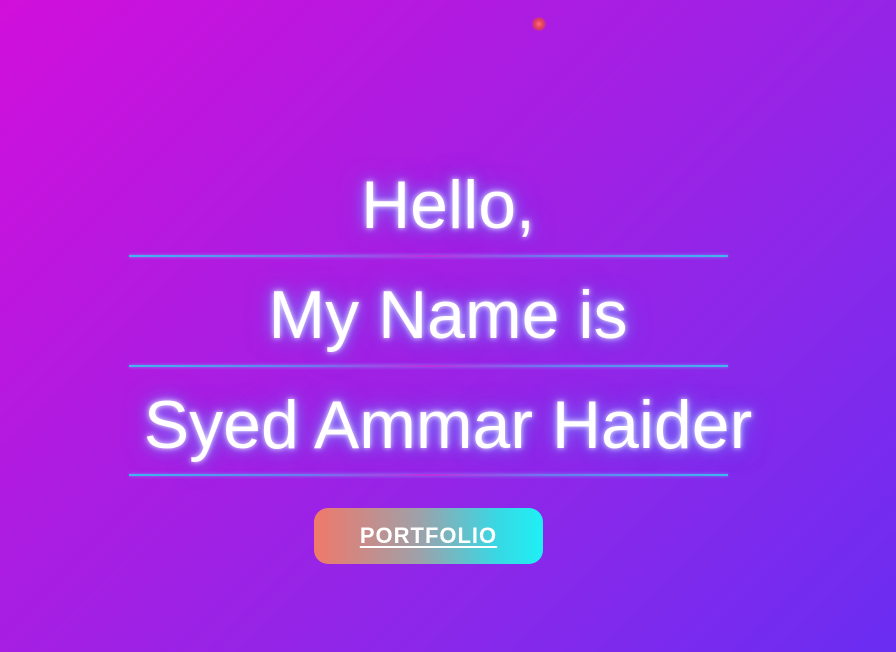 This screenshot has width=896, height=652. What do you see at coordinates (448, 425) in the screenshot?
I see `name-heading: Syed Ammar Haider` at bounding box center [448, 425].